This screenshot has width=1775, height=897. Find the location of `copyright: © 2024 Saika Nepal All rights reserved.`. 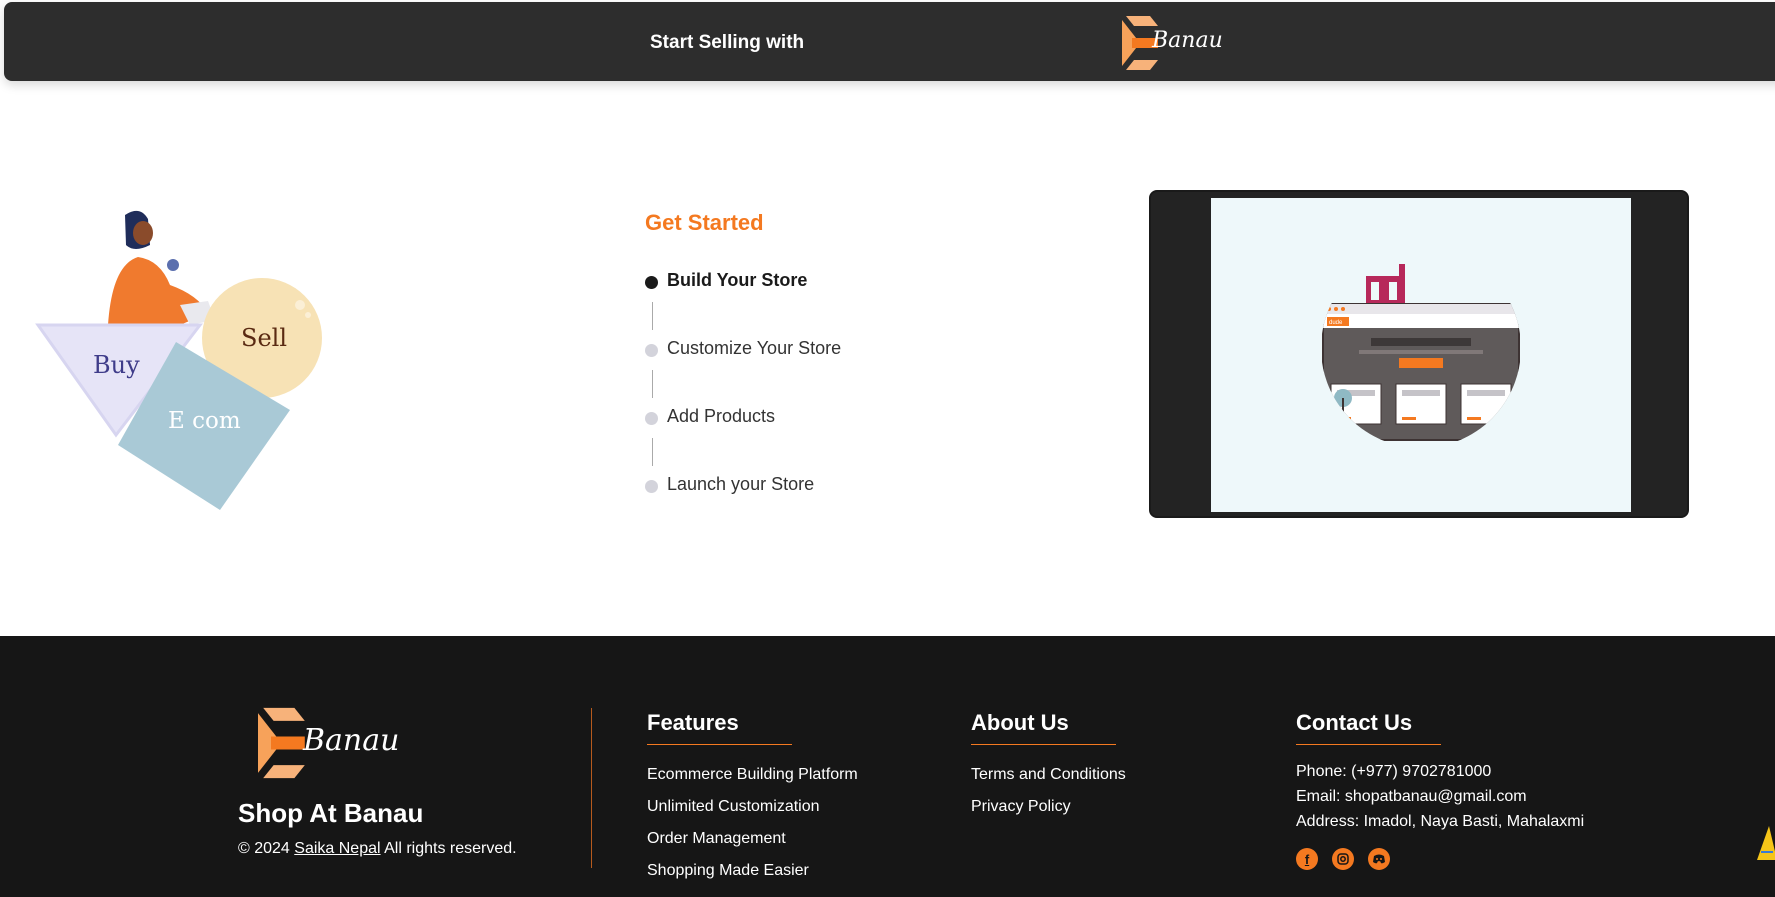

copyright: © 2024 Saika Nepal All rights reserved. is located at coordinates (377, 849).